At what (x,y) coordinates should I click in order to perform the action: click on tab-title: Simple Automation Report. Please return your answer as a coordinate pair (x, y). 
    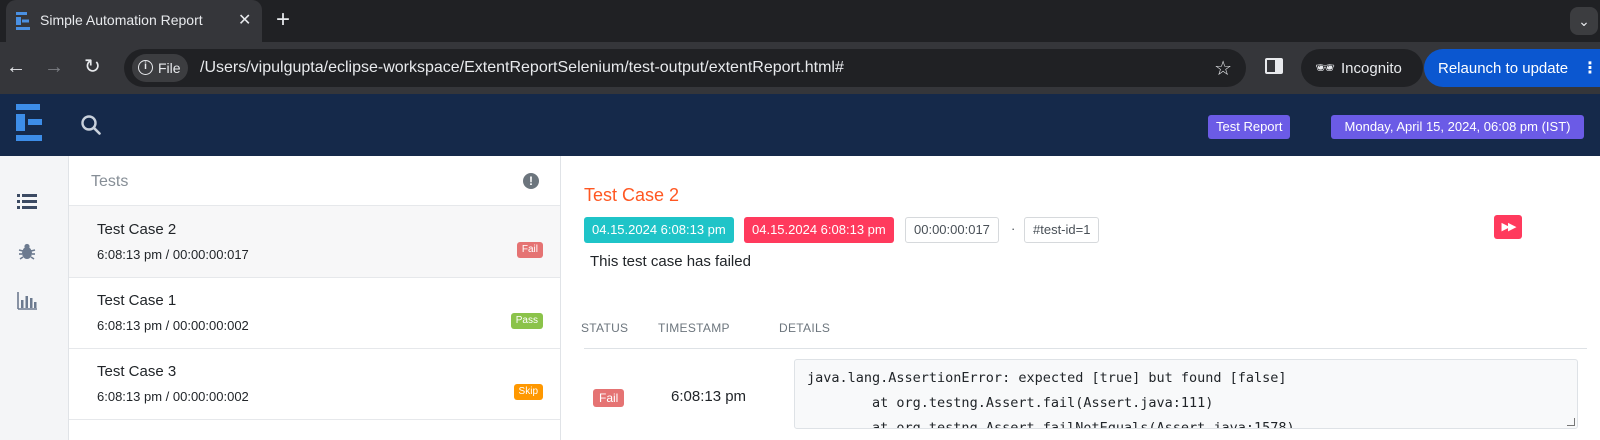
    Looking at the image, I should click on (121, 20).